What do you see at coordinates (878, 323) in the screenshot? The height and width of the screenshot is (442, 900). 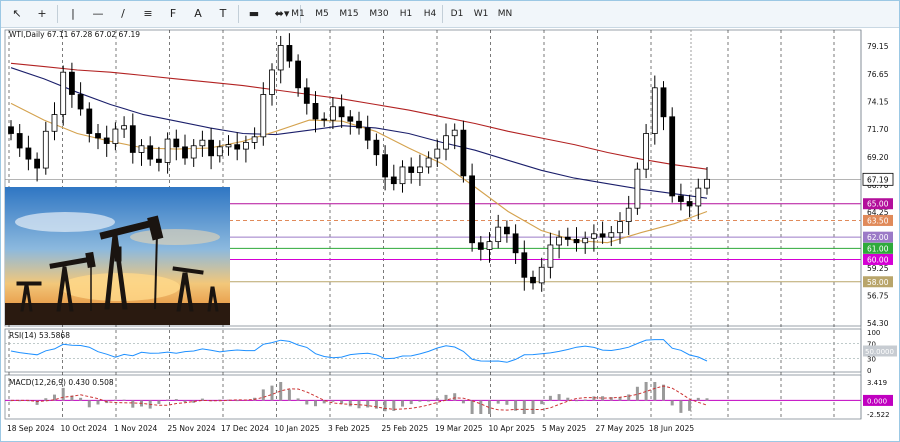 I see `price-tick: 54.30` at bounding box center [878, 323].